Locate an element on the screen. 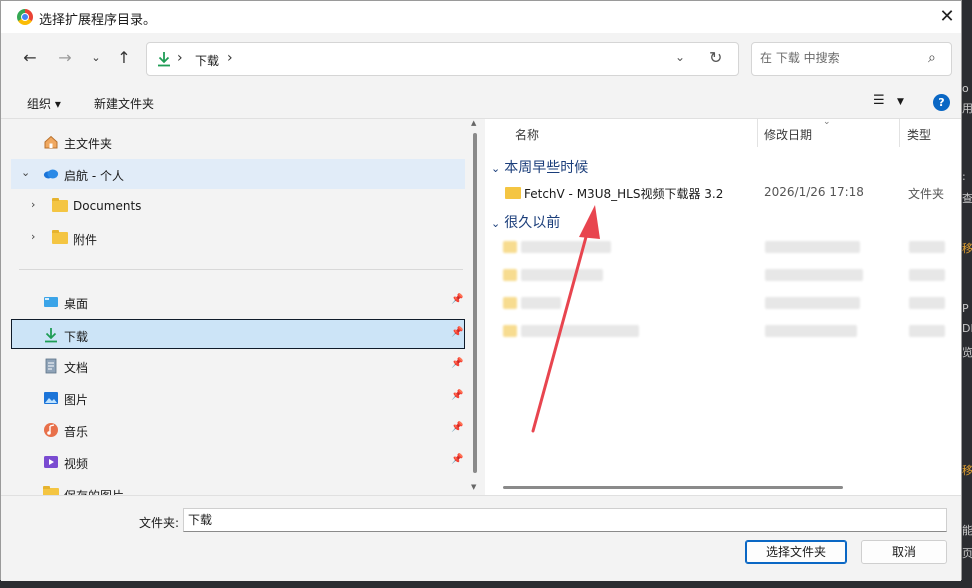 Image resolution: width=972 pixels, height=588 pixels. background-app-bottom is located at coordinates (486, 584).